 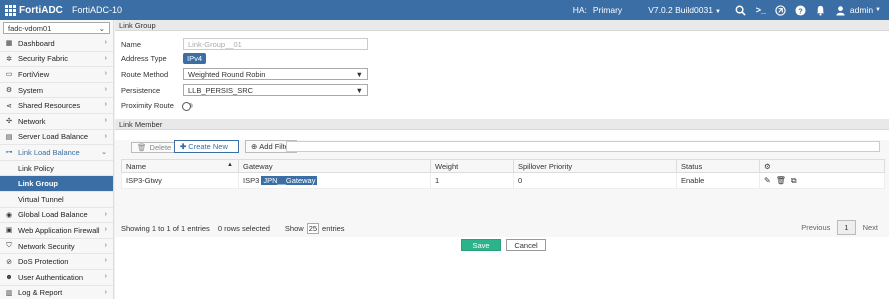 What do you see at coordinates (56, 138) in the screenshot?
I see `sidebar-item-server-load-balance: ▤ Server Load Balance ›` at bounding box center [56, 138].